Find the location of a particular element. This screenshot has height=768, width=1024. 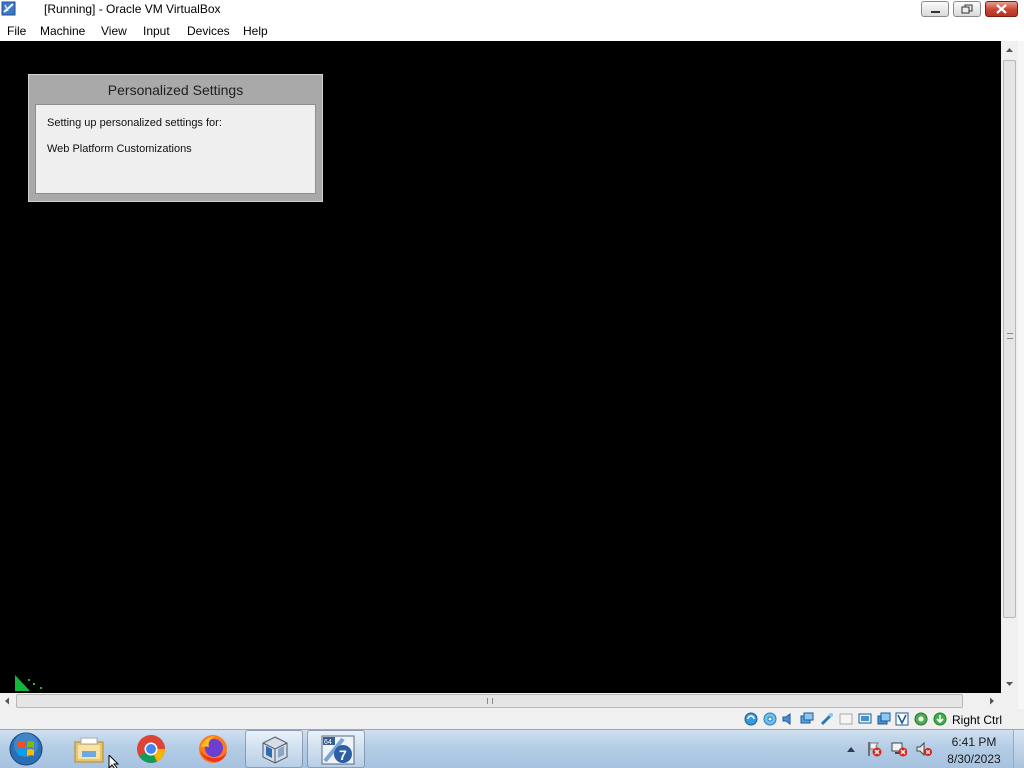

usb-icon is located at coordinates (827, 719).